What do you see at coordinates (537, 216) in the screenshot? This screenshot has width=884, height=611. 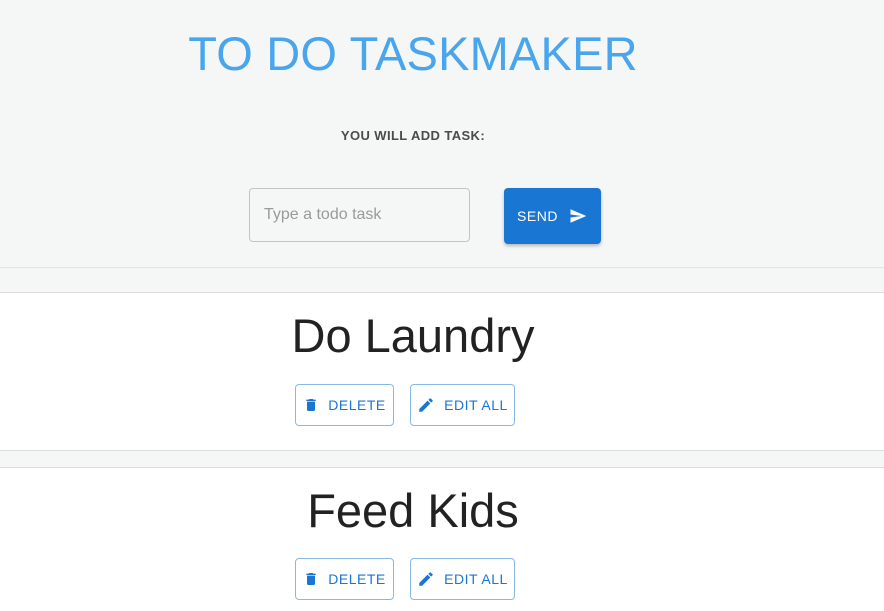 I see `send-button-label: SEND` at bounding box center [537, 216].